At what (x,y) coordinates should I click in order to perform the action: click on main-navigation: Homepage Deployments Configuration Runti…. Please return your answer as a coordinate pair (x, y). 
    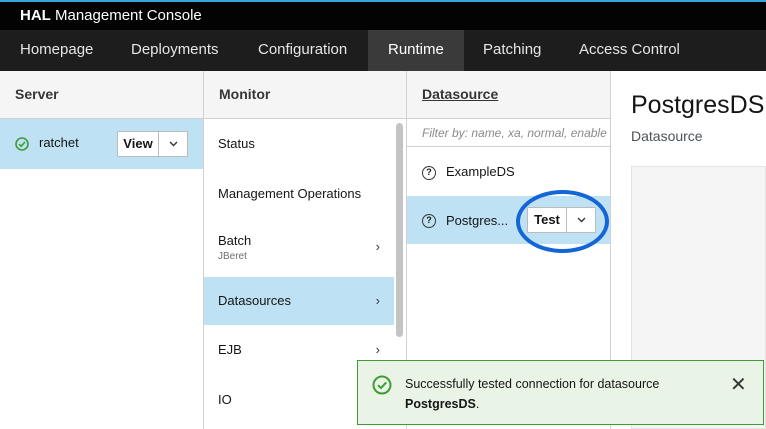
    Looking at the image, I should click on (383, 50).